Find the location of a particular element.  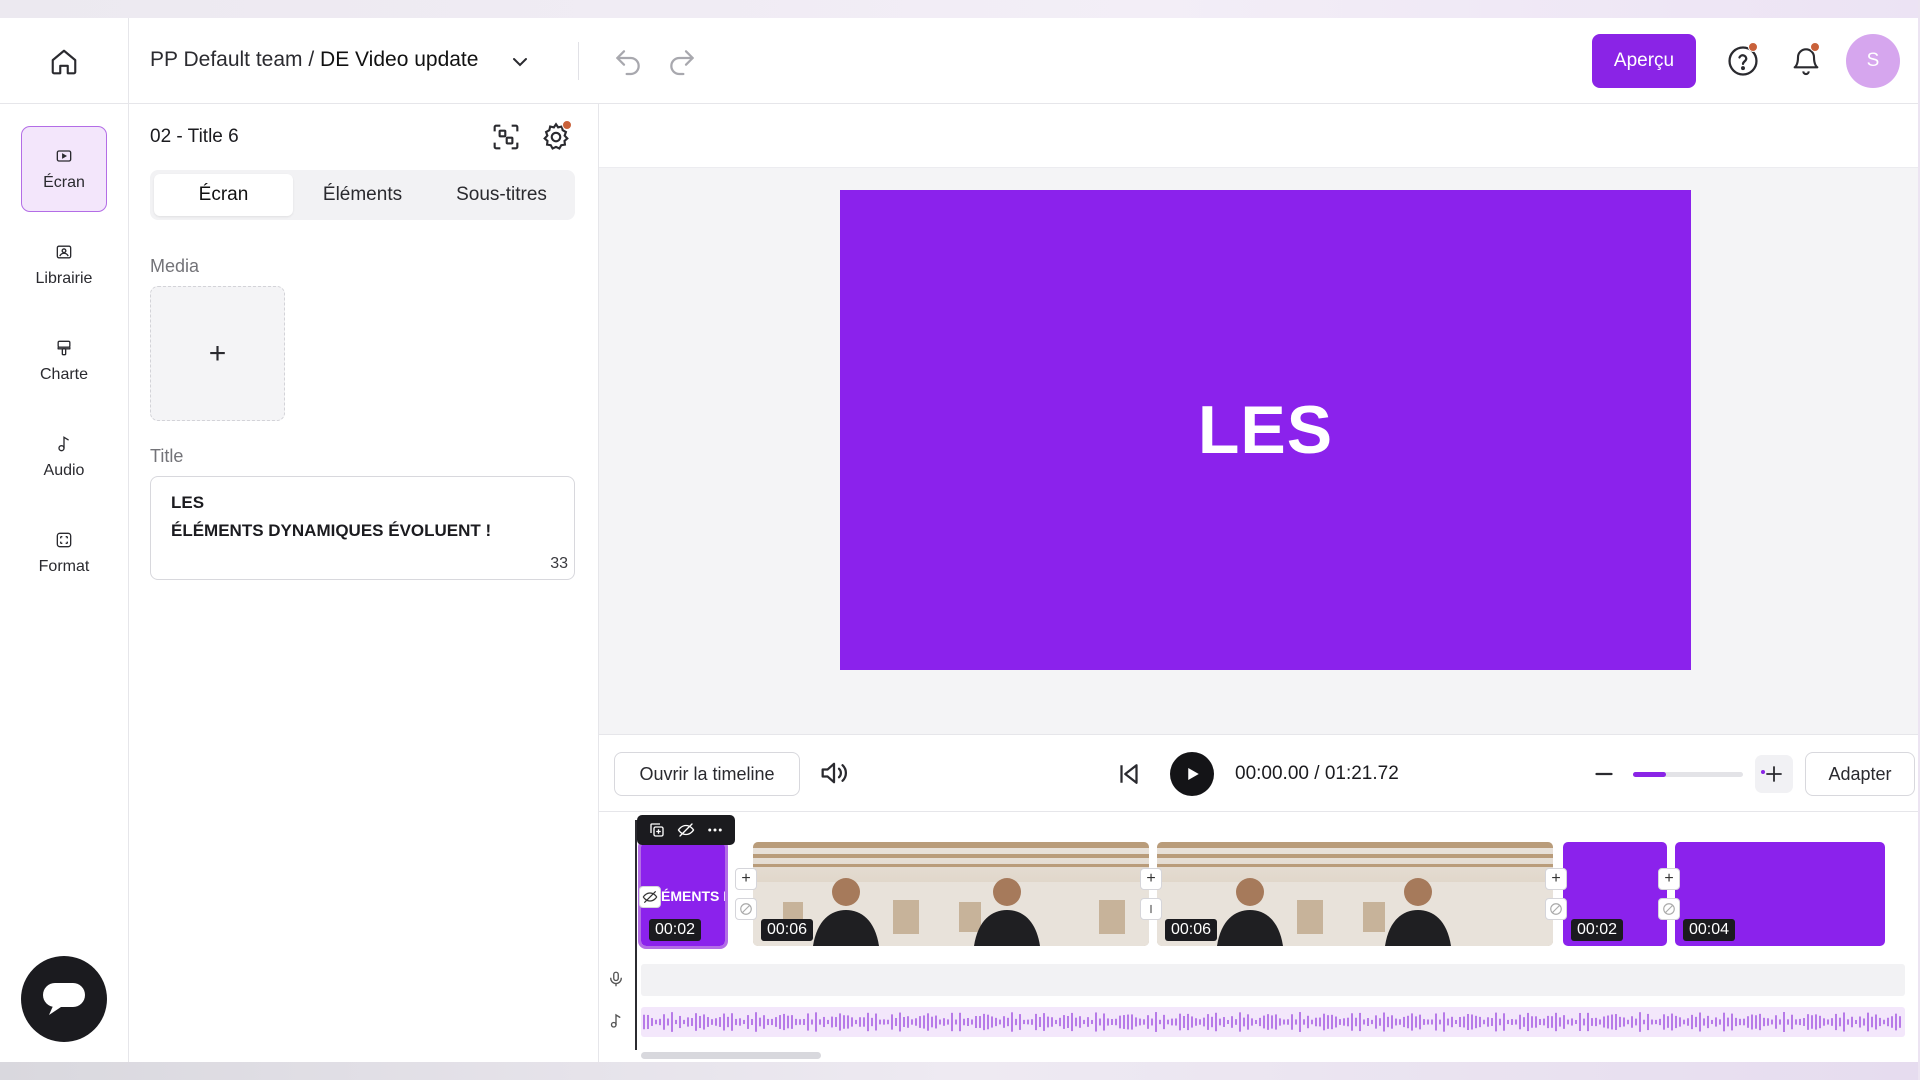

rail-item-audio: Audio is located at coordinates (64, 457).